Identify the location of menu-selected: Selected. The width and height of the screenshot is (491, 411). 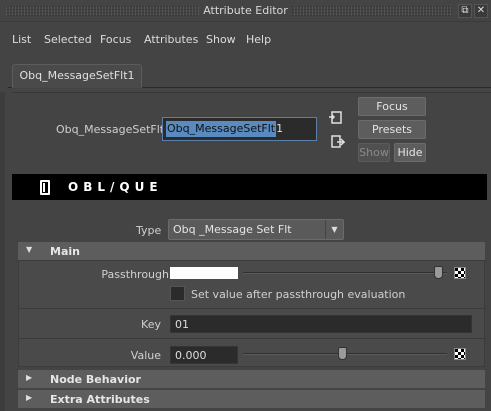
(68, 39).